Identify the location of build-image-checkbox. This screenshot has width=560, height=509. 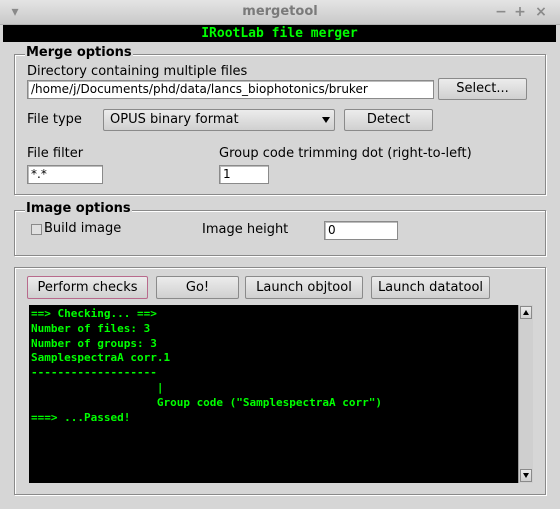
(36, 229).